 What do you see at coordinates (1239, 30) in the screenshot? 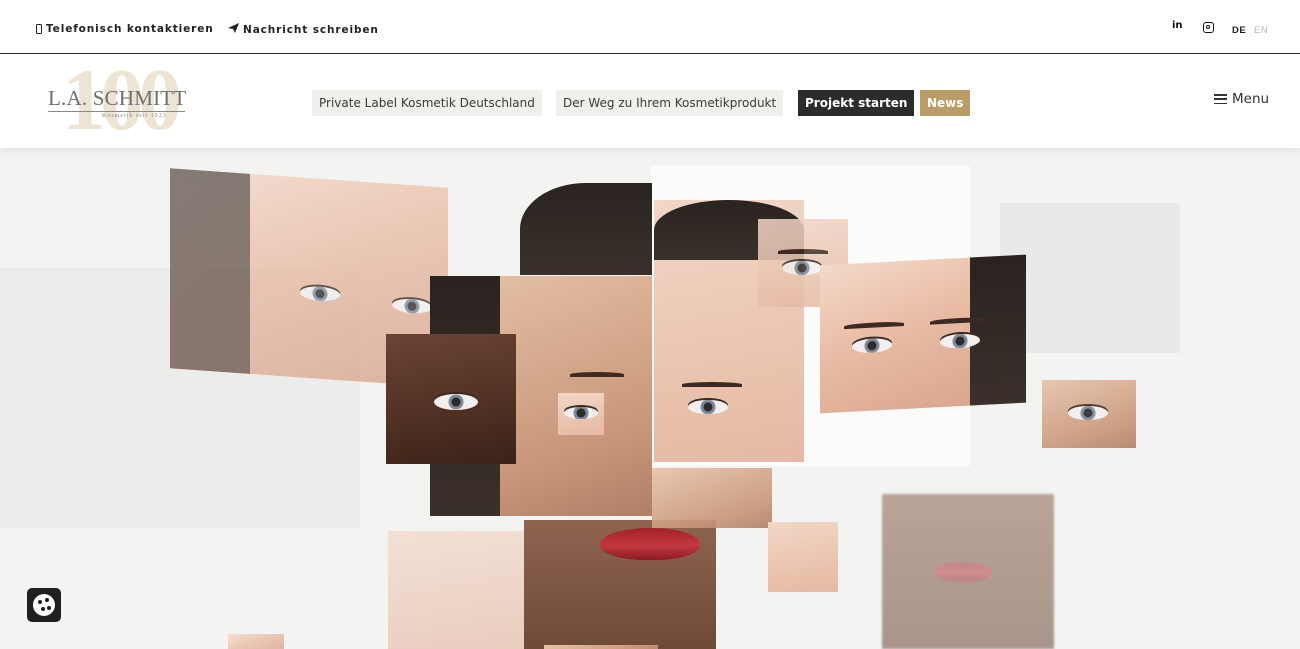
I see `language-de: DE` at bounding box center [1239, 30].